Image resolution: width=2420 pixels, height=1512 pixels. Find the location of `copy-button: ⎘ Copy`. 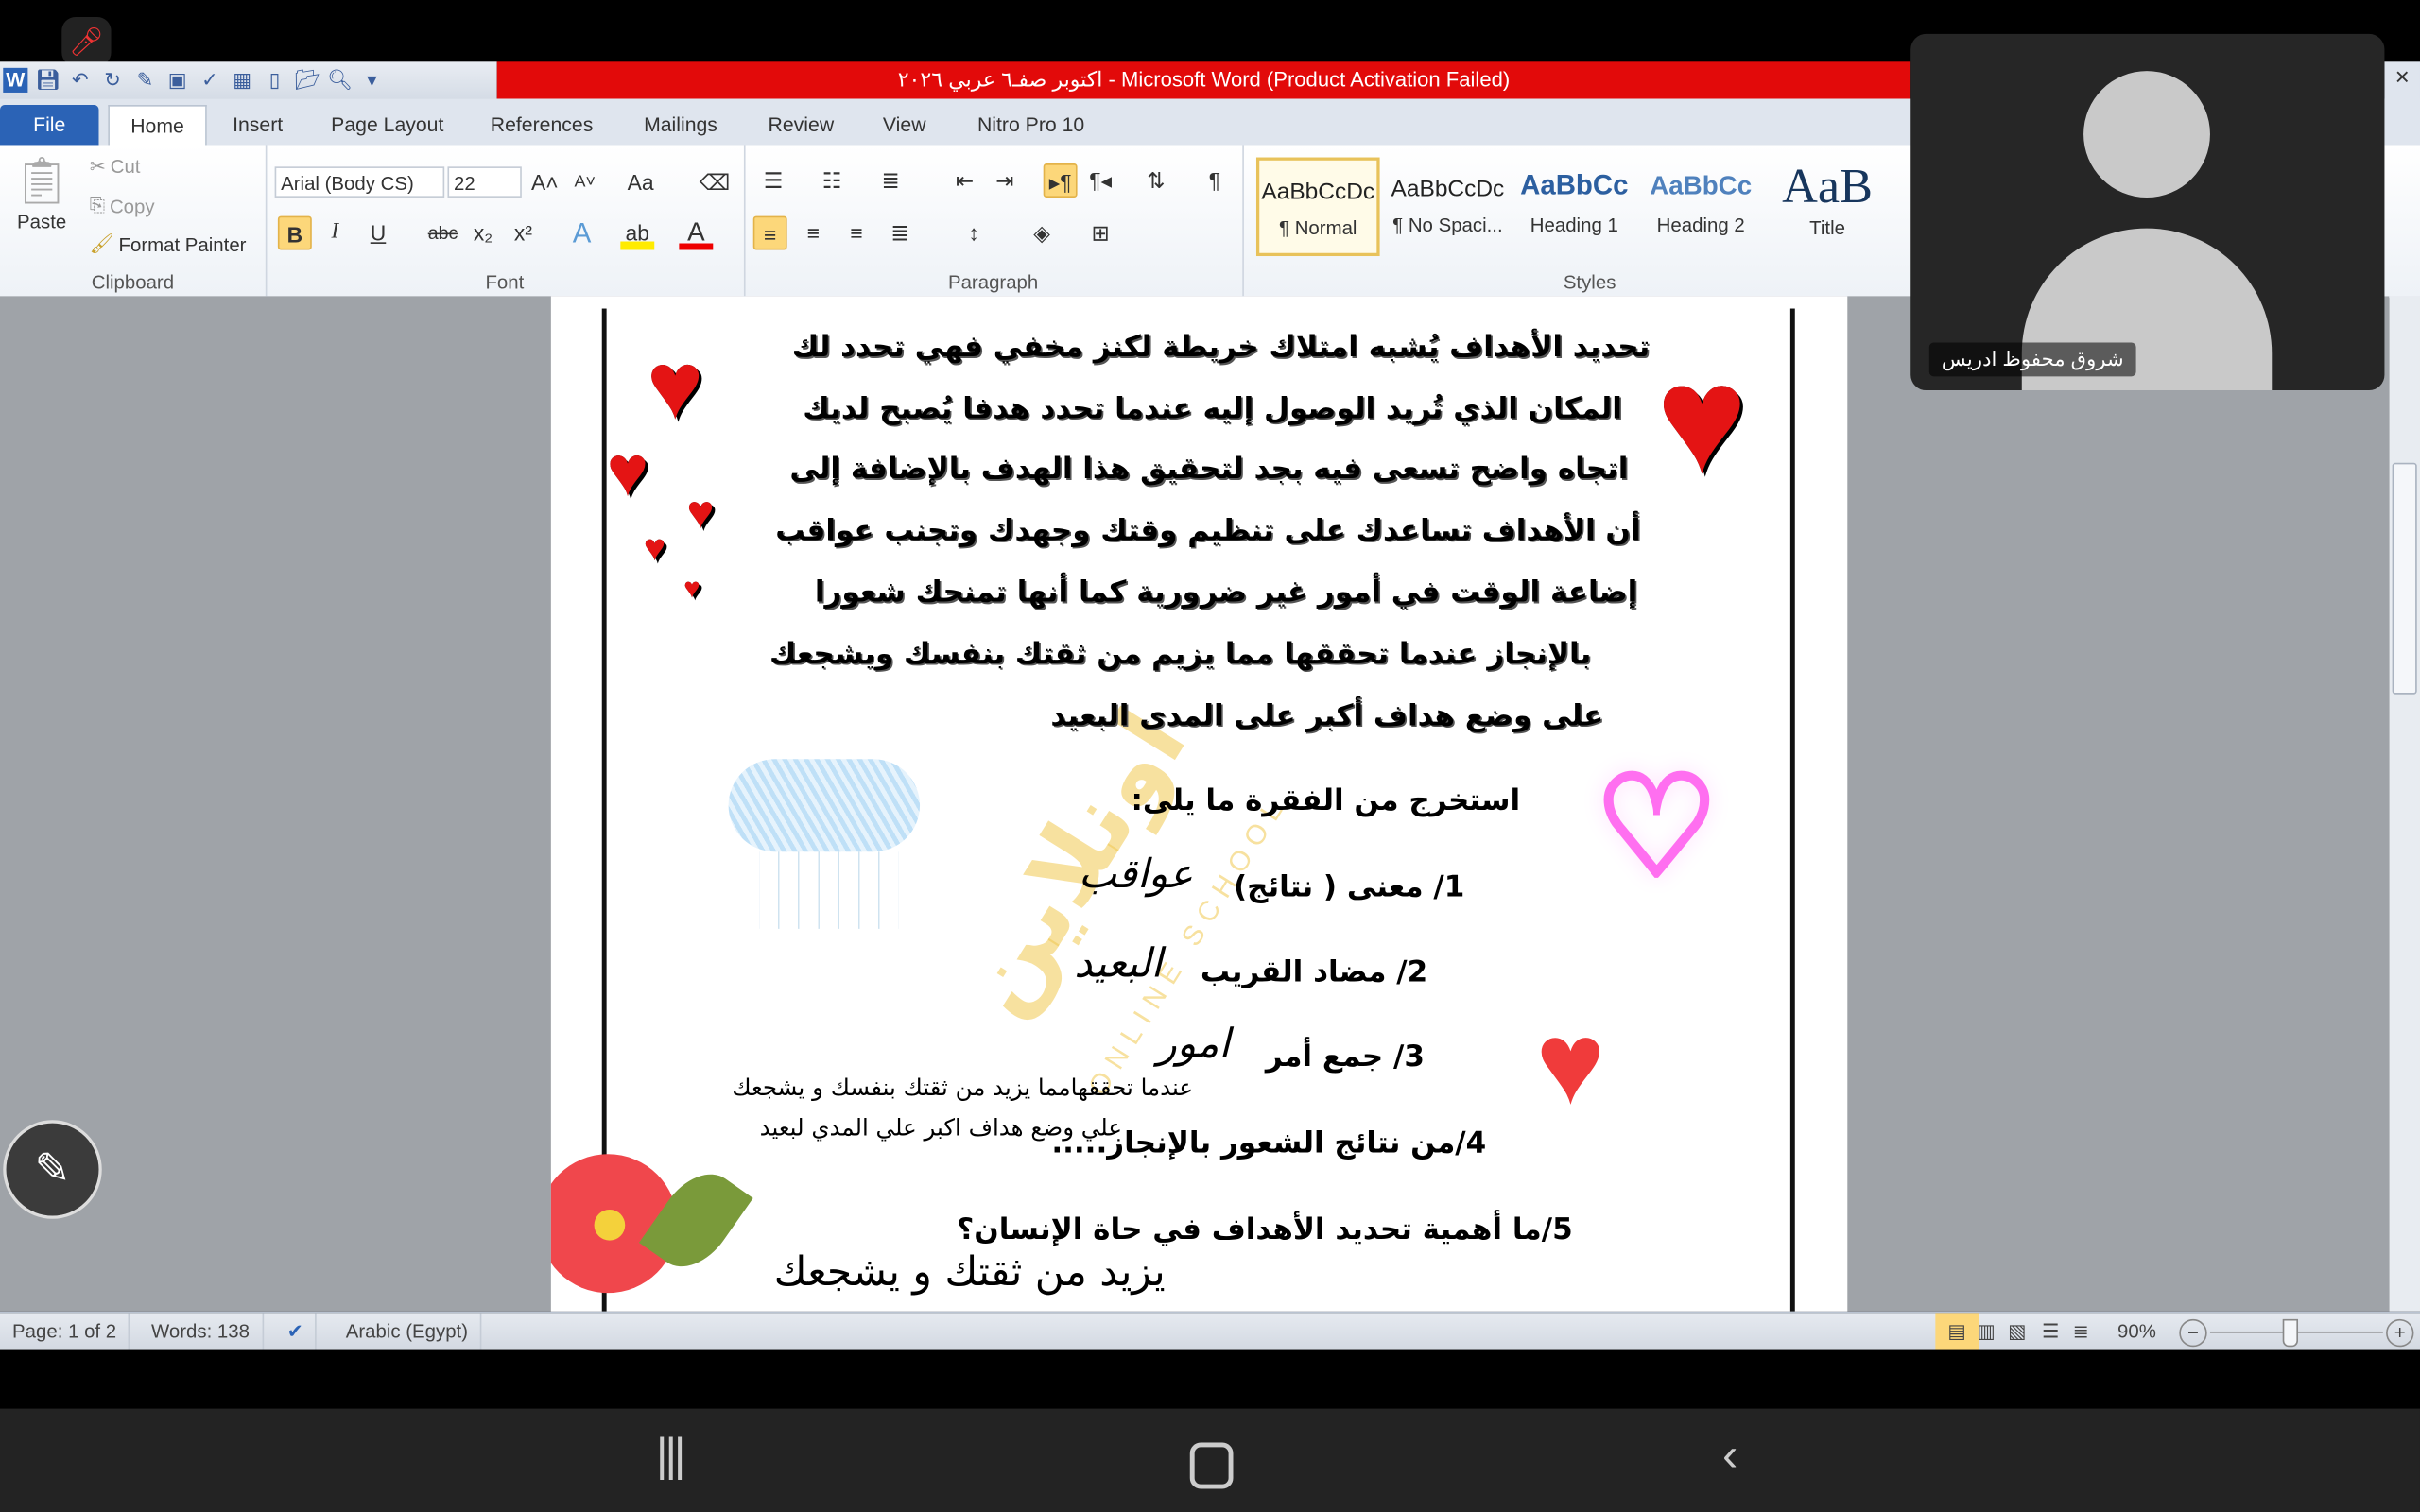

copy-button: ⎘ Copy is located at coordinates (123, 206).